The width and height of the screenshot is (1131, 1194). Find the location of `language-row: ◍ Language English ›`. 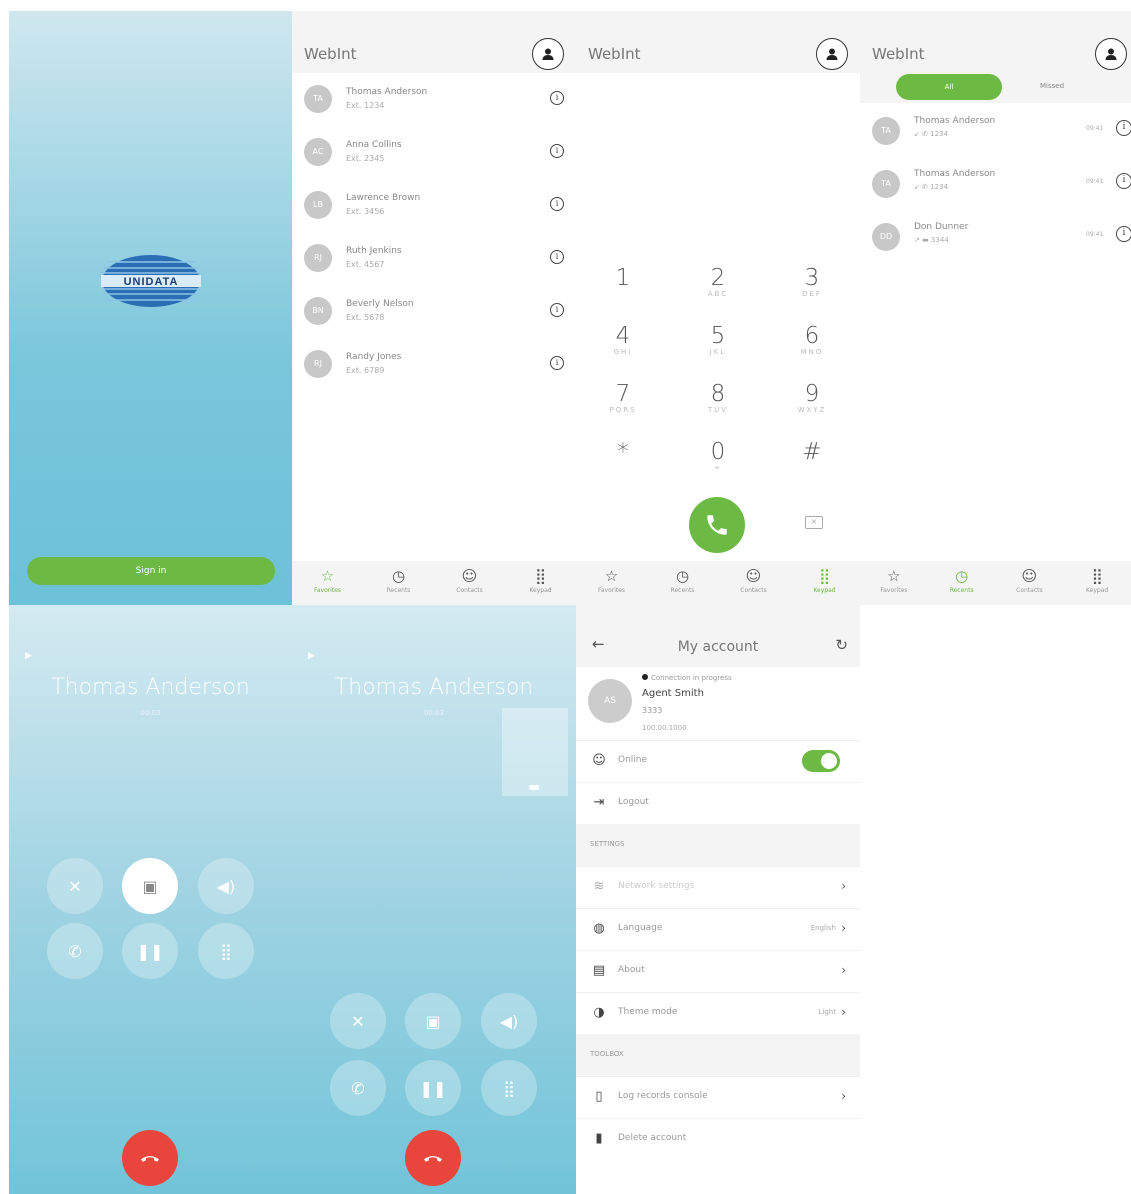

language-row: ◍ Language English › is located at coordinates (718, 929).